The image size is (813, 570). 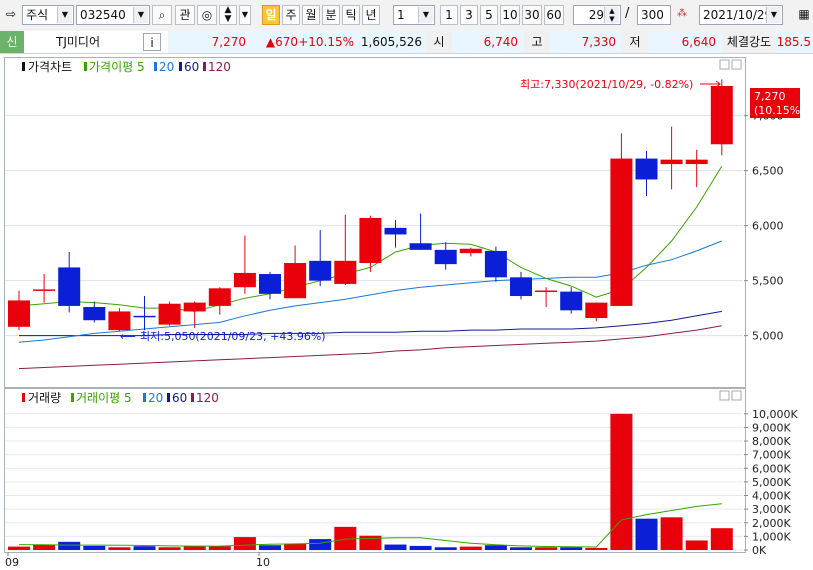 What do you see at coordinates (768, 171) in the screenshot?
I see `price-tick-label: 6,500` at bounding box center [768, 171].